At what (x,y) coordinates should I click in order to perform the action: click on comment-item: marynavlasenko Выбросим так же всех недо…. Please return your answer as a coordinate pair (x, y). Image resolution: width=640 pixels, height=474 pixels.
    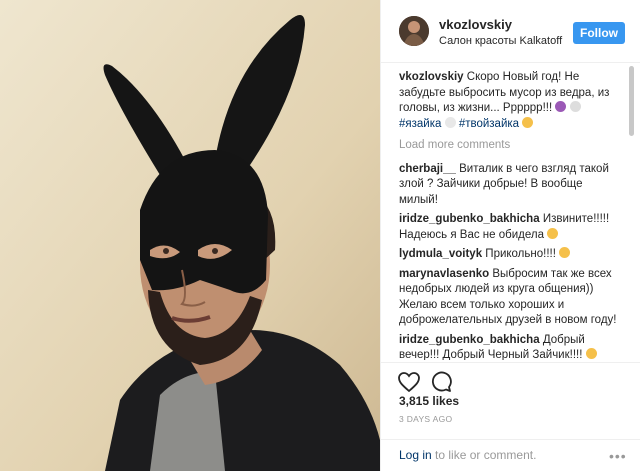
    Looking at the image, I should click on (510, 298).